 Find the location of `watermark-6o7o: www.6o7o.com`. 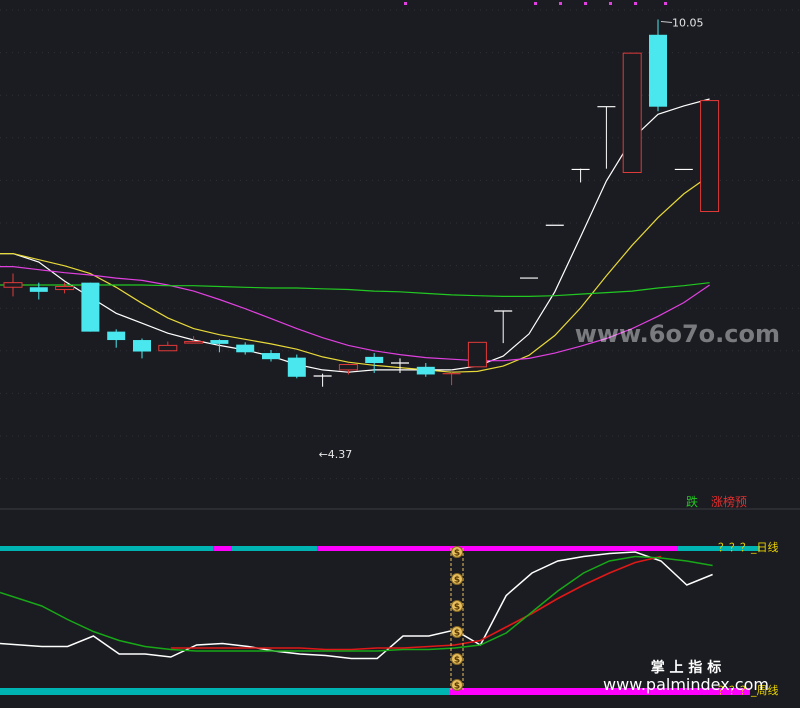

watermark-6o7o: www.6o7o.com is located at coordinates (677, 334).